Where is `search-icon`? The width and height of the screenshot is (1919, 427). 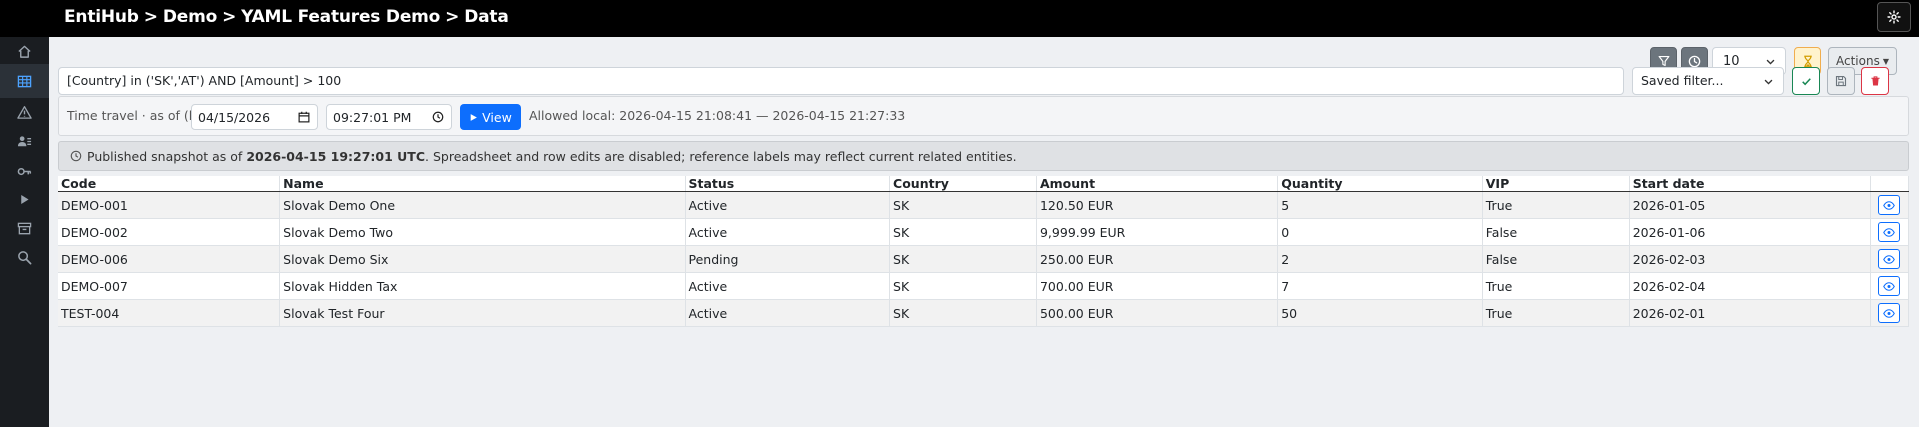 search-icon is located at coordinates (25, 257).